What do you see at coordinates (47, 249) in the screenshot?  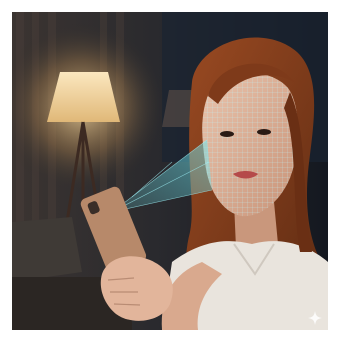 I see `sofa` at bounding box center [47, 249].